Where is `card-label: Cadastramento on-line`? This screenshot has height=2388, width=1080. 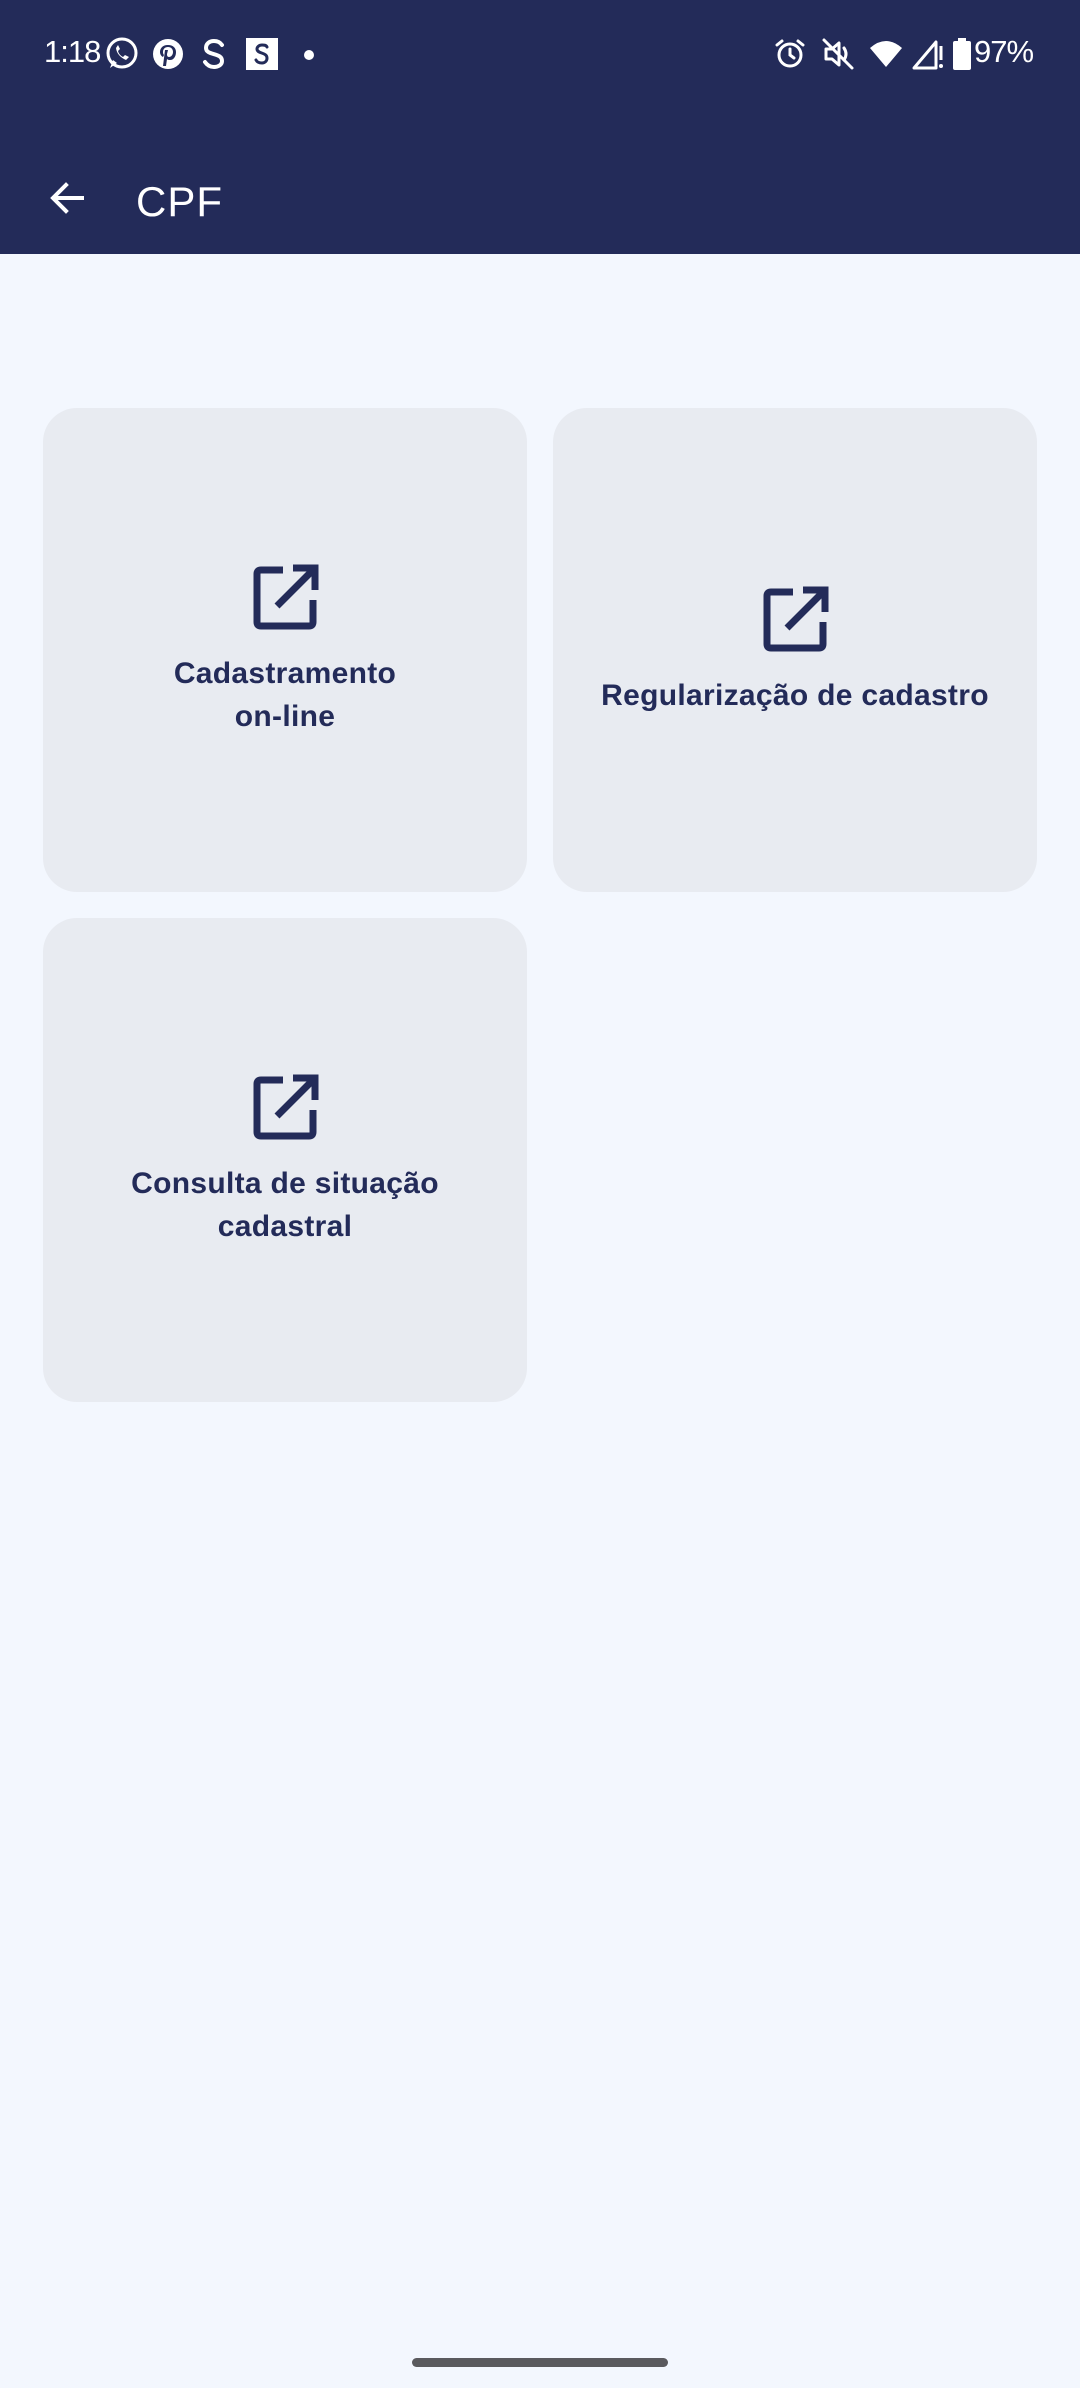
card-label: Cadastramento on-line is located at coordinates (285, 695).